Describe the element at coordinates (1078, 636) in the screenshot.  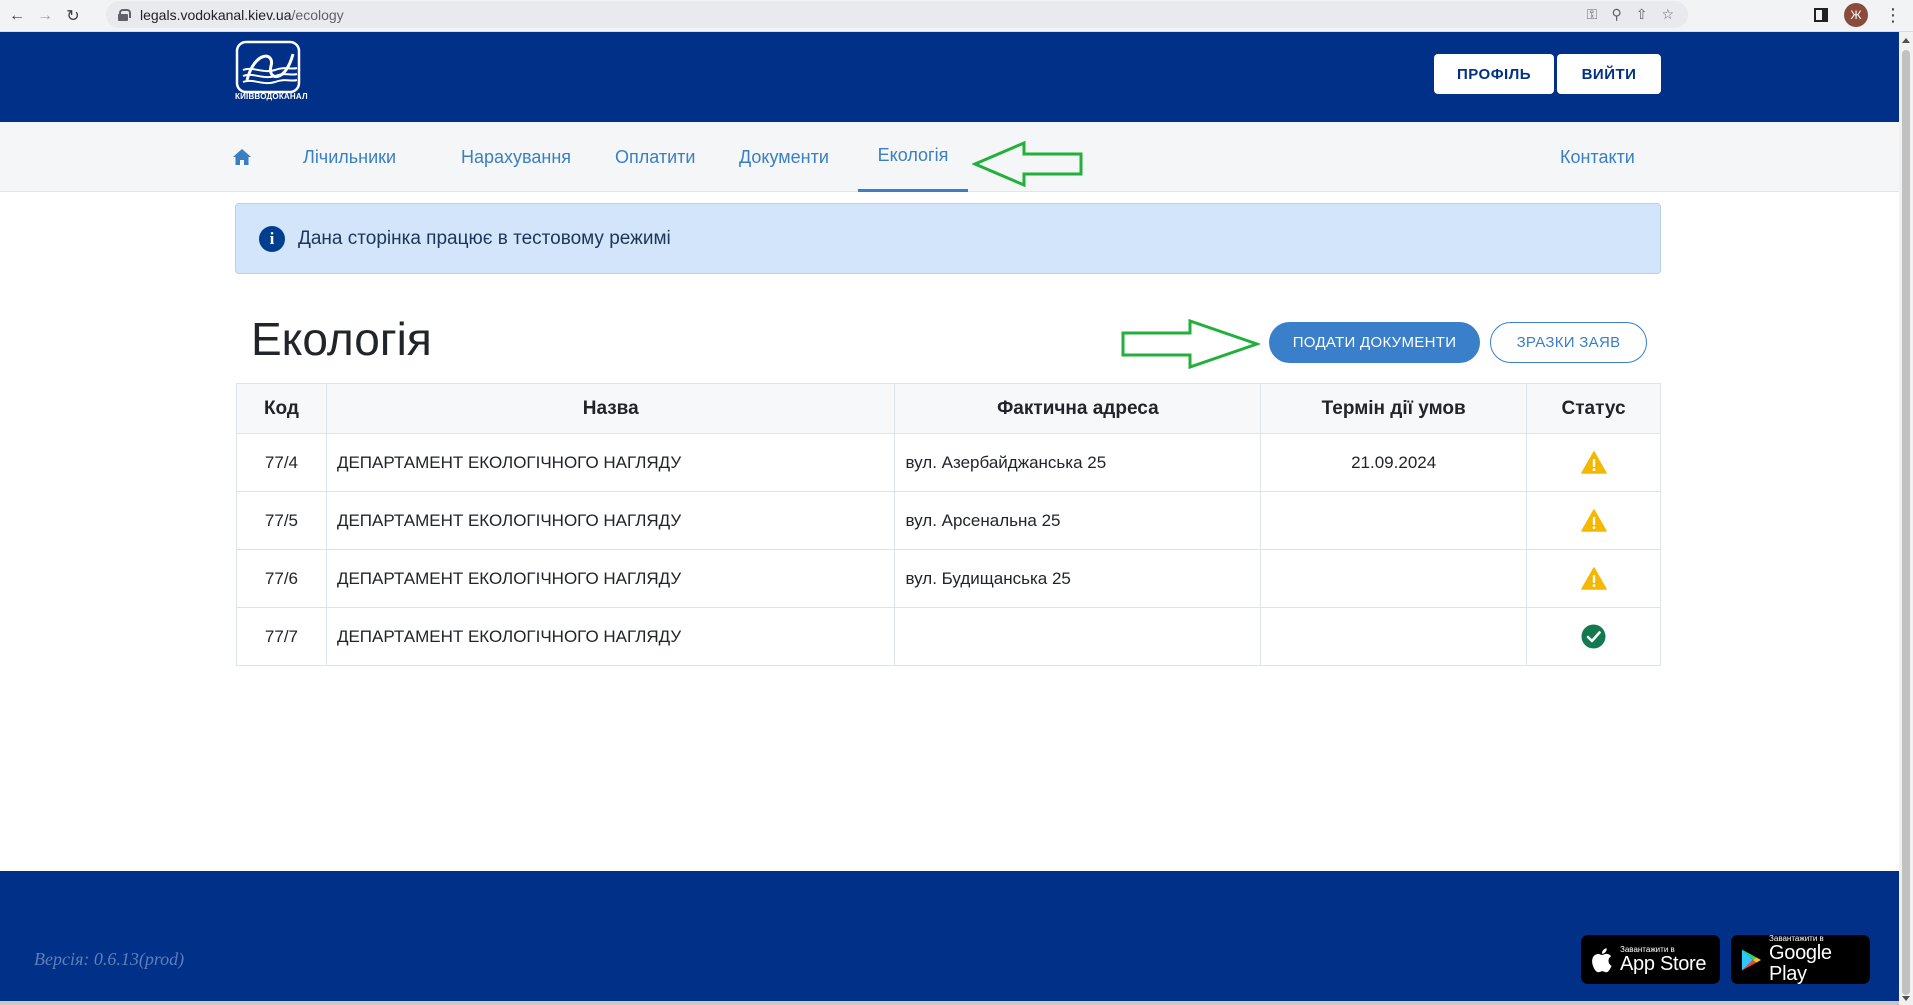
I see `cell-address` at that location.